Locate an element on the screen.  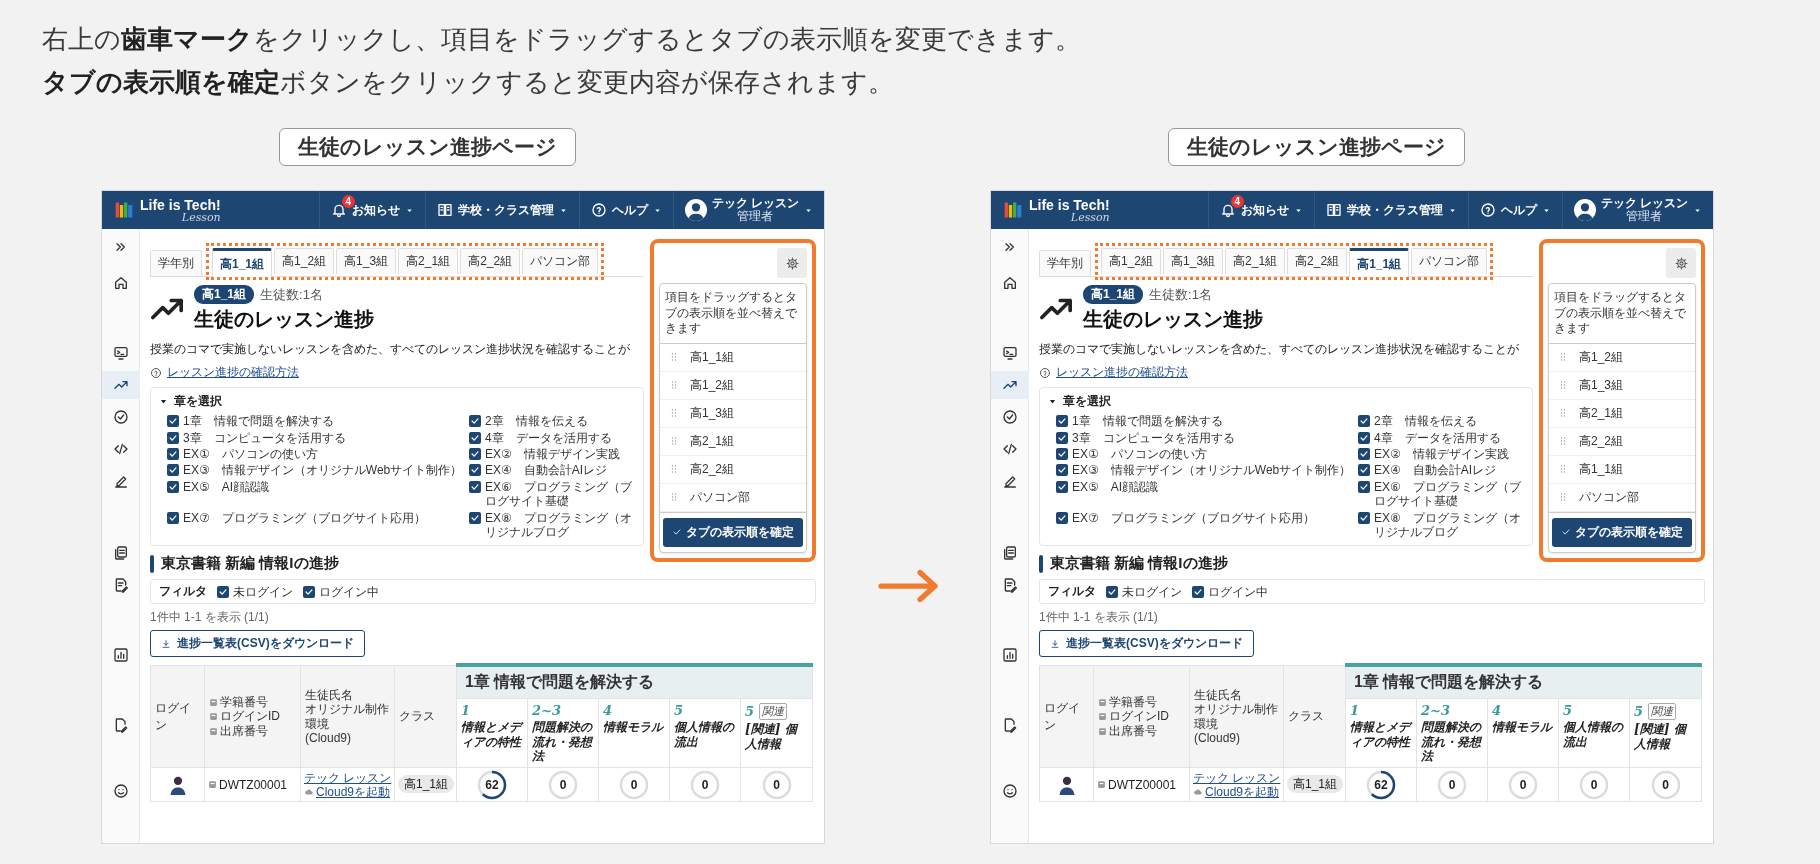
checkbox-label: EX⑥ プログラミング（ブログサイト基礎 is located at coordinates (559, 494).